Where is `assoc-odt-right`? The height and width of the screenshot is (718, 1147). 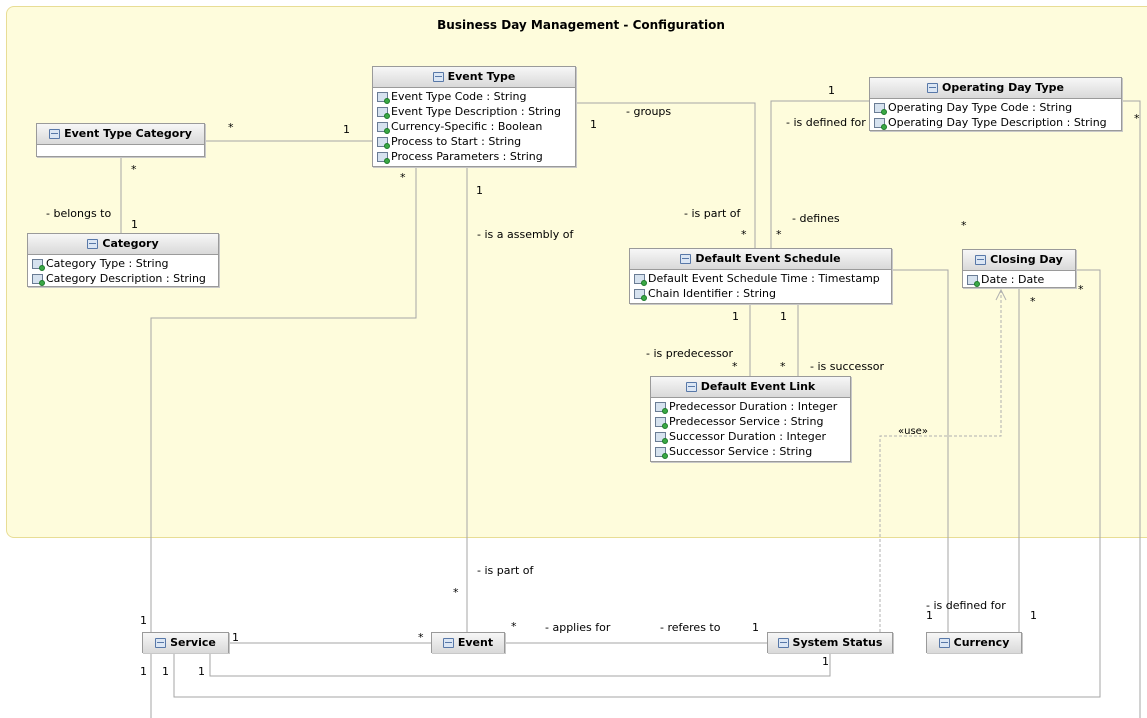 assoc-odt-right is located at coordinates (1131, 409).